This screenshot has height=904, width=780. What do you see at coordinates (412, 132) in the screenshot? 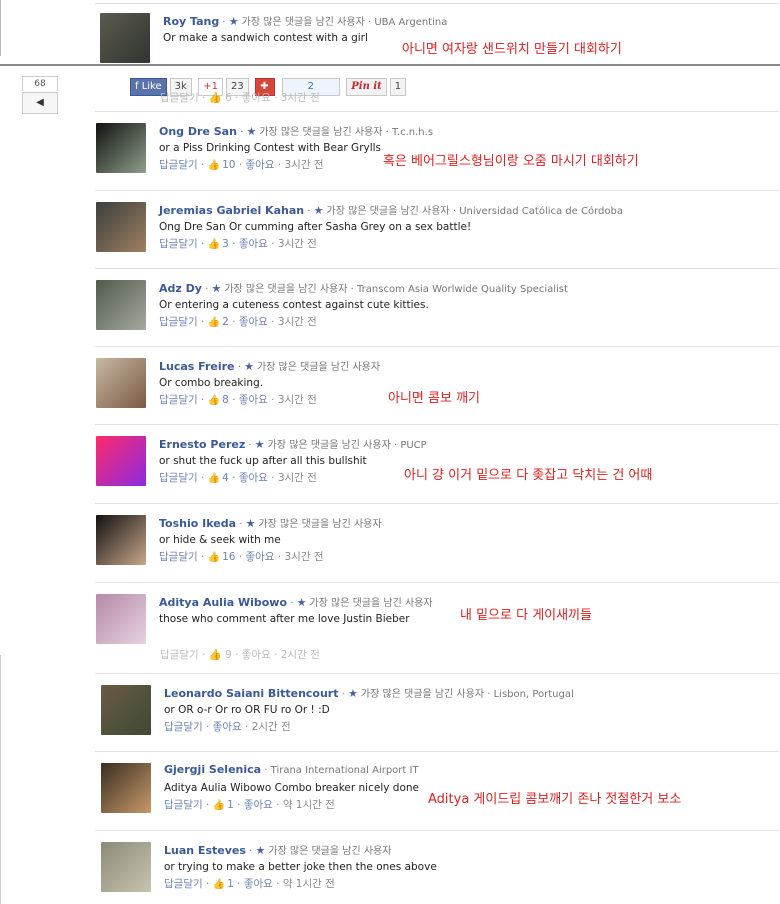
I see `author-affiliation: T.c.n.h.s` at bounding box center [412, 132].